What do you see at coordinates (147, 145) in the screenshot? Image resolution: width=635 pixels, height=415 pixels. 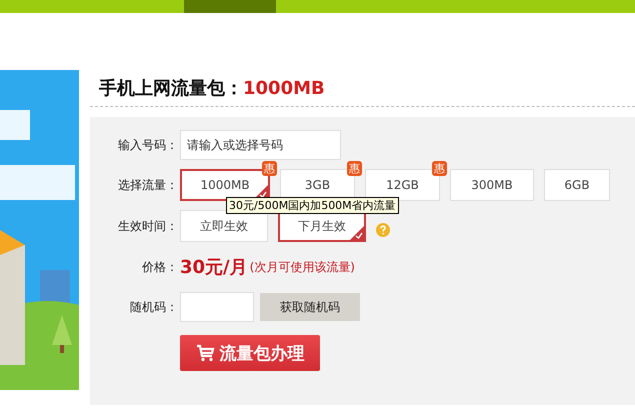 I see `field-label: 输入号码：` at bounding box center [147, 145].